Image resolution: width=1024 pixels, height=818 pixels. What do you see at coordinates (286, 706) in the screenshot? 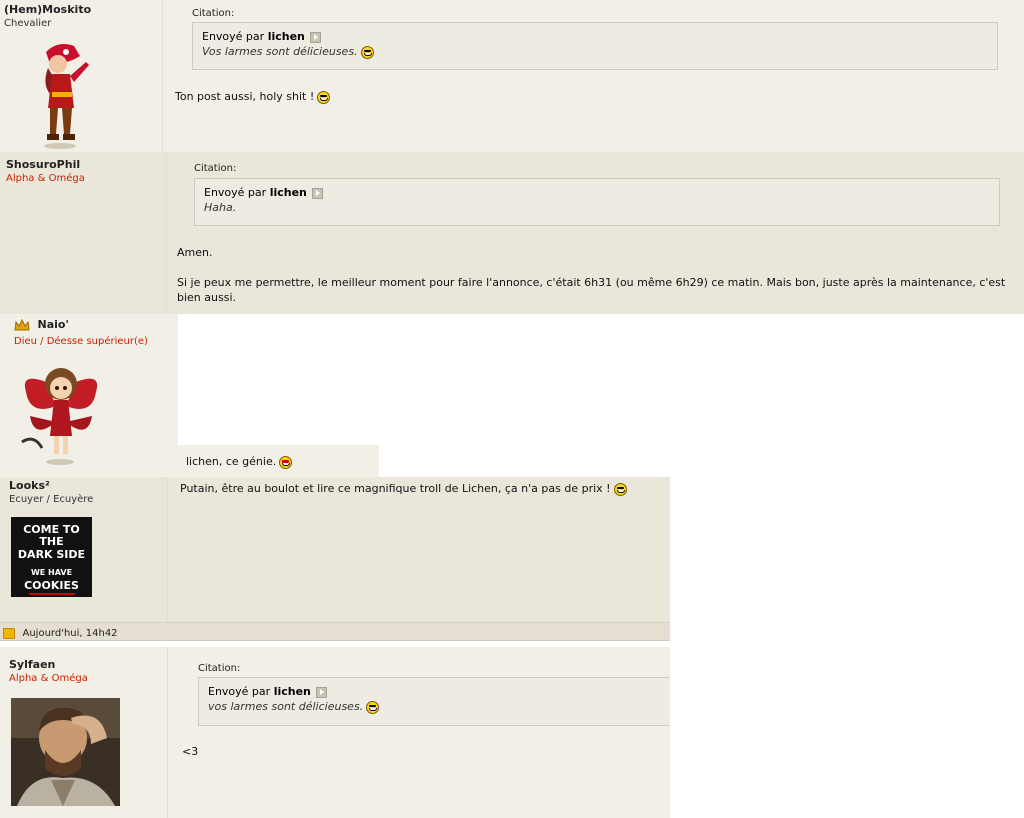
I see `quote-text: vos larmes sont délicieuses.` at bounding box center [286, 706].